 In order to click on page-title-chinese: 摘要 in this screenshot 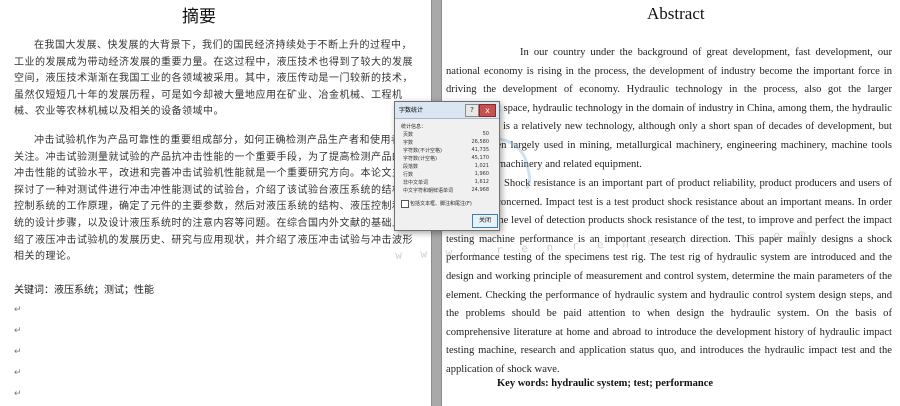, I will do `click(199, 17)`.